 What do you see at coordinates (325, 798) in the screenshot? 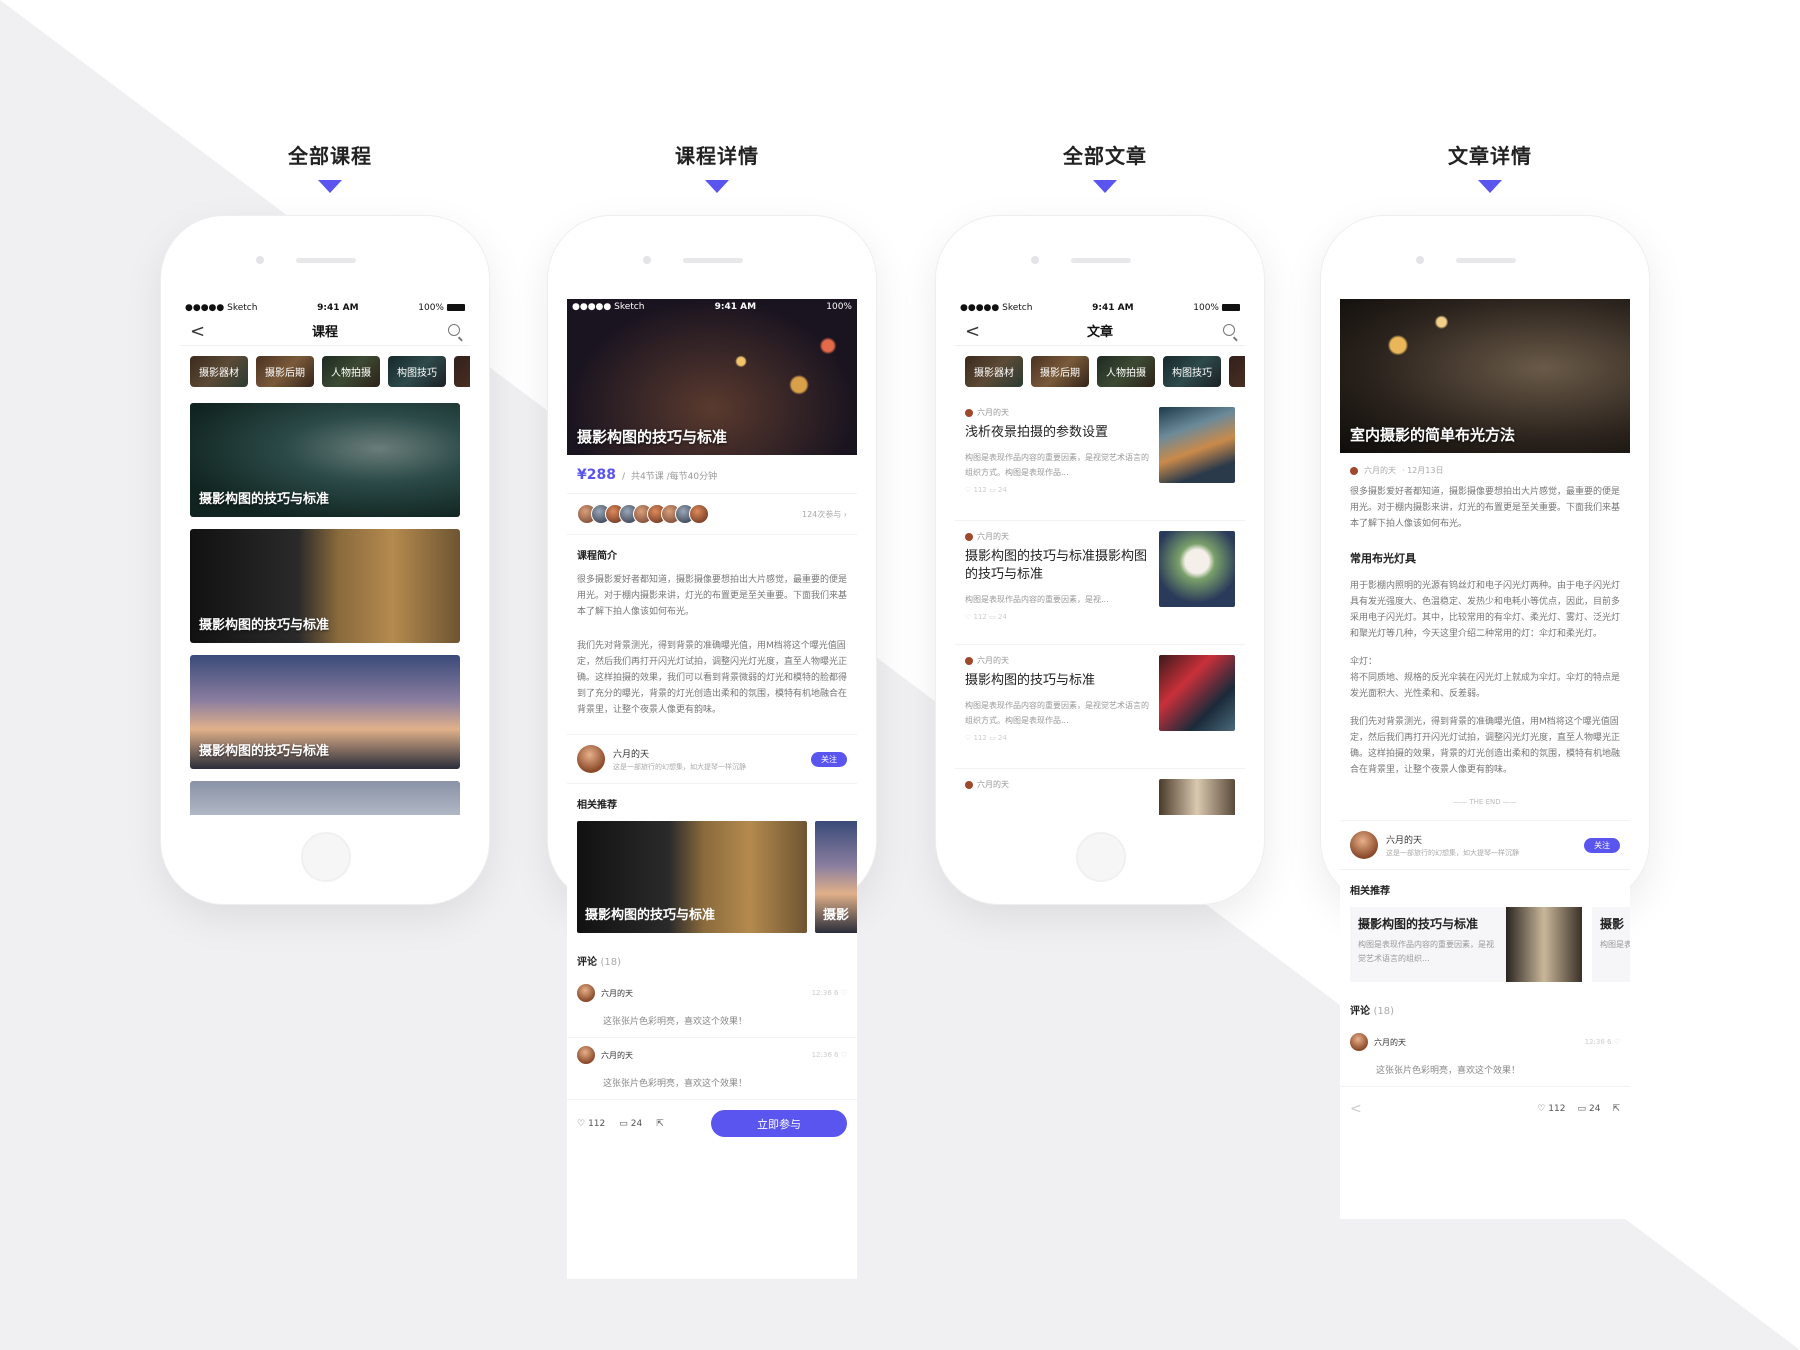
I see `course-card` at bounding box center [325, 798].